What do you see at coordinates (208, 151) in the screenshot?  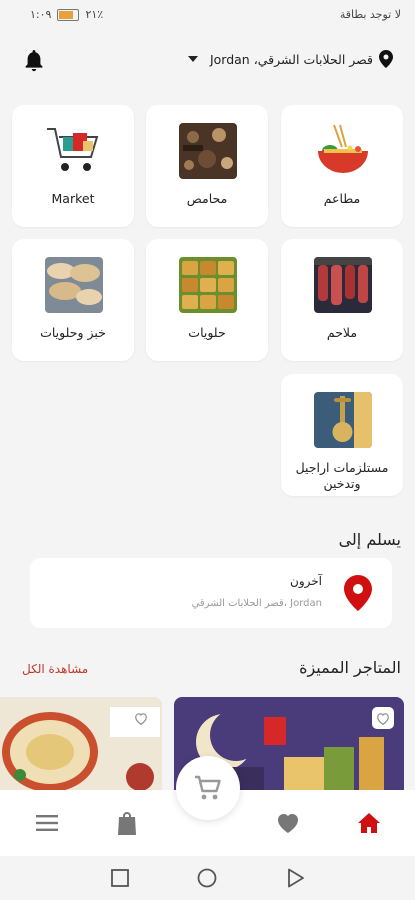 I see `roasteries-image` at bounding box center [208, 151].